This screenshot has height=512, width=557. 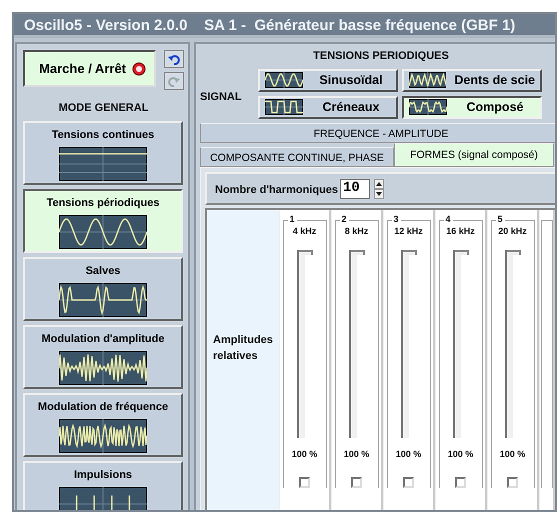 What do you see at coordinates (427, 80) in the screenshot?
I see `triangle-wave-icon` at bounding box center [427, 80].